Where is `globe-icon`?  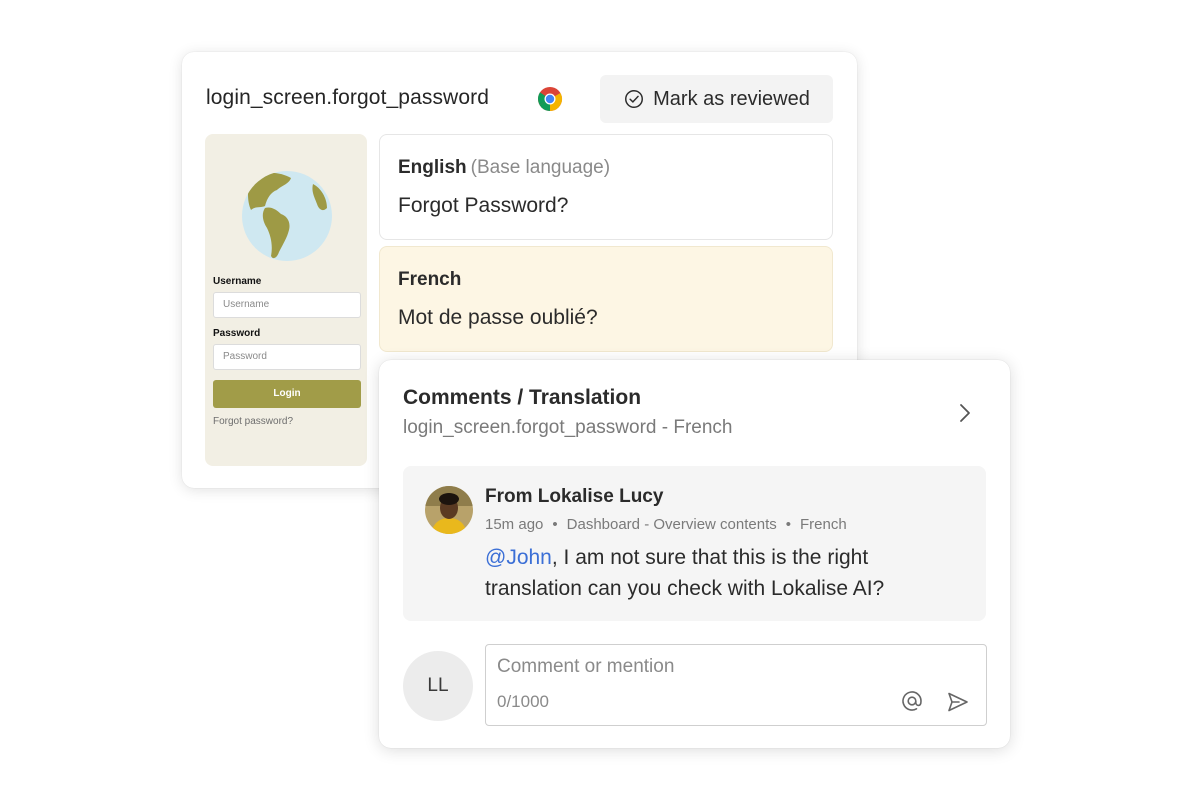
globe-icon is located at coordinates (287, 216).